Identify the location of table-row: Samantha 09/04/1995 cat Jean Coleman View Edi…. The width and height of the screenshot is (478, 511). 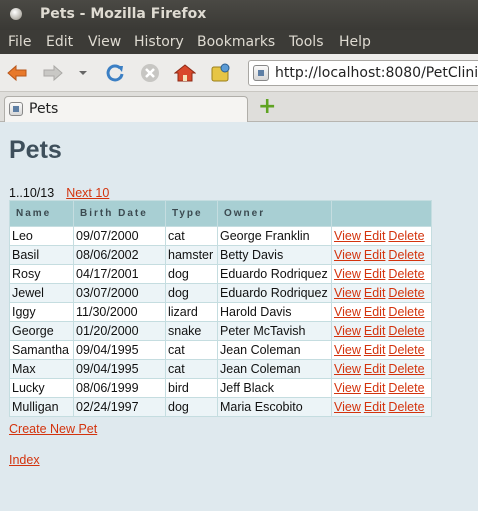
(220, 350).